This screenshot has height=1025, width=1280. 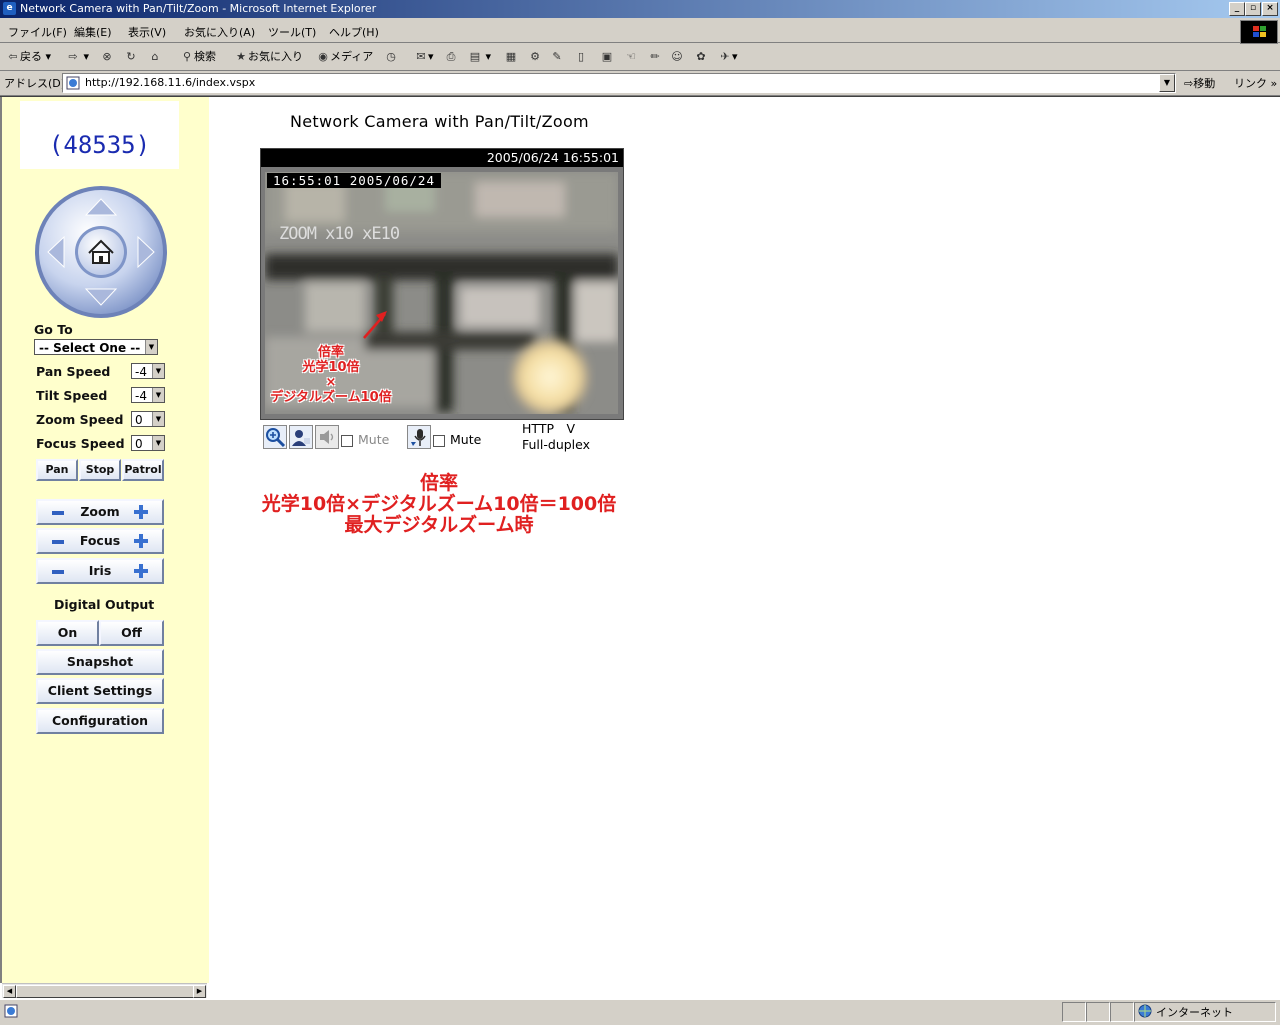 I want to click on goto-dropdown-icon: ▼, so click(x=151, y=347).